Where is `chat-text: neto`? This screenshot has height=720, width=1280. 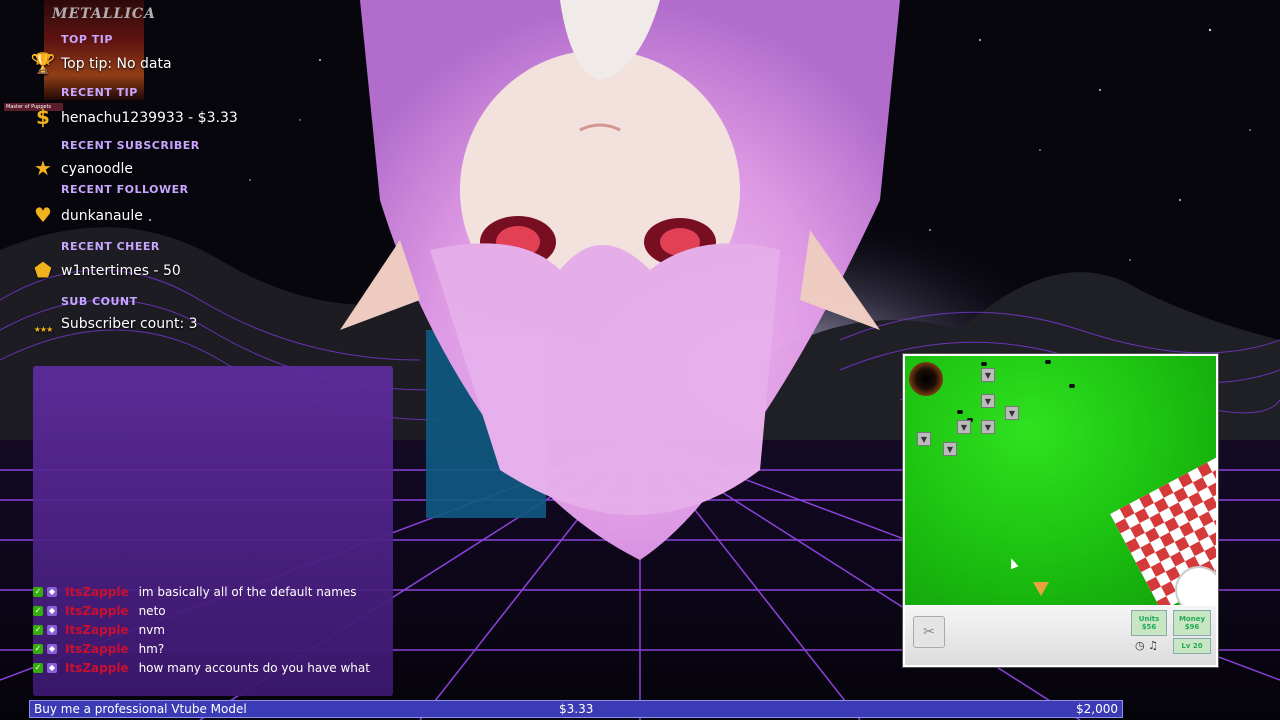
chat-text: neto is located at coordinates (152, 610).